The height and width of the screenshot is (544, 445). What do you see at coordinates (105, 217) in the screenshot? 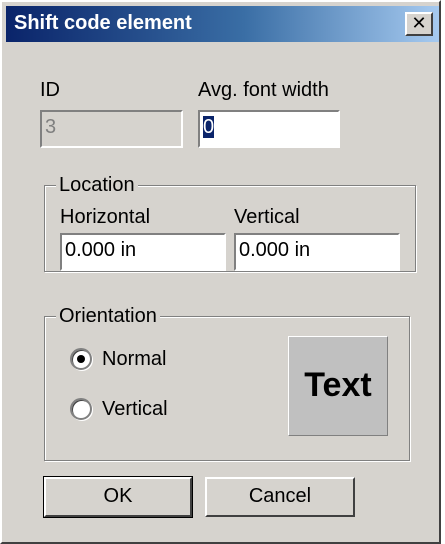
I see `horizontal-label: Horizontal` at bounding box center [105, 217].